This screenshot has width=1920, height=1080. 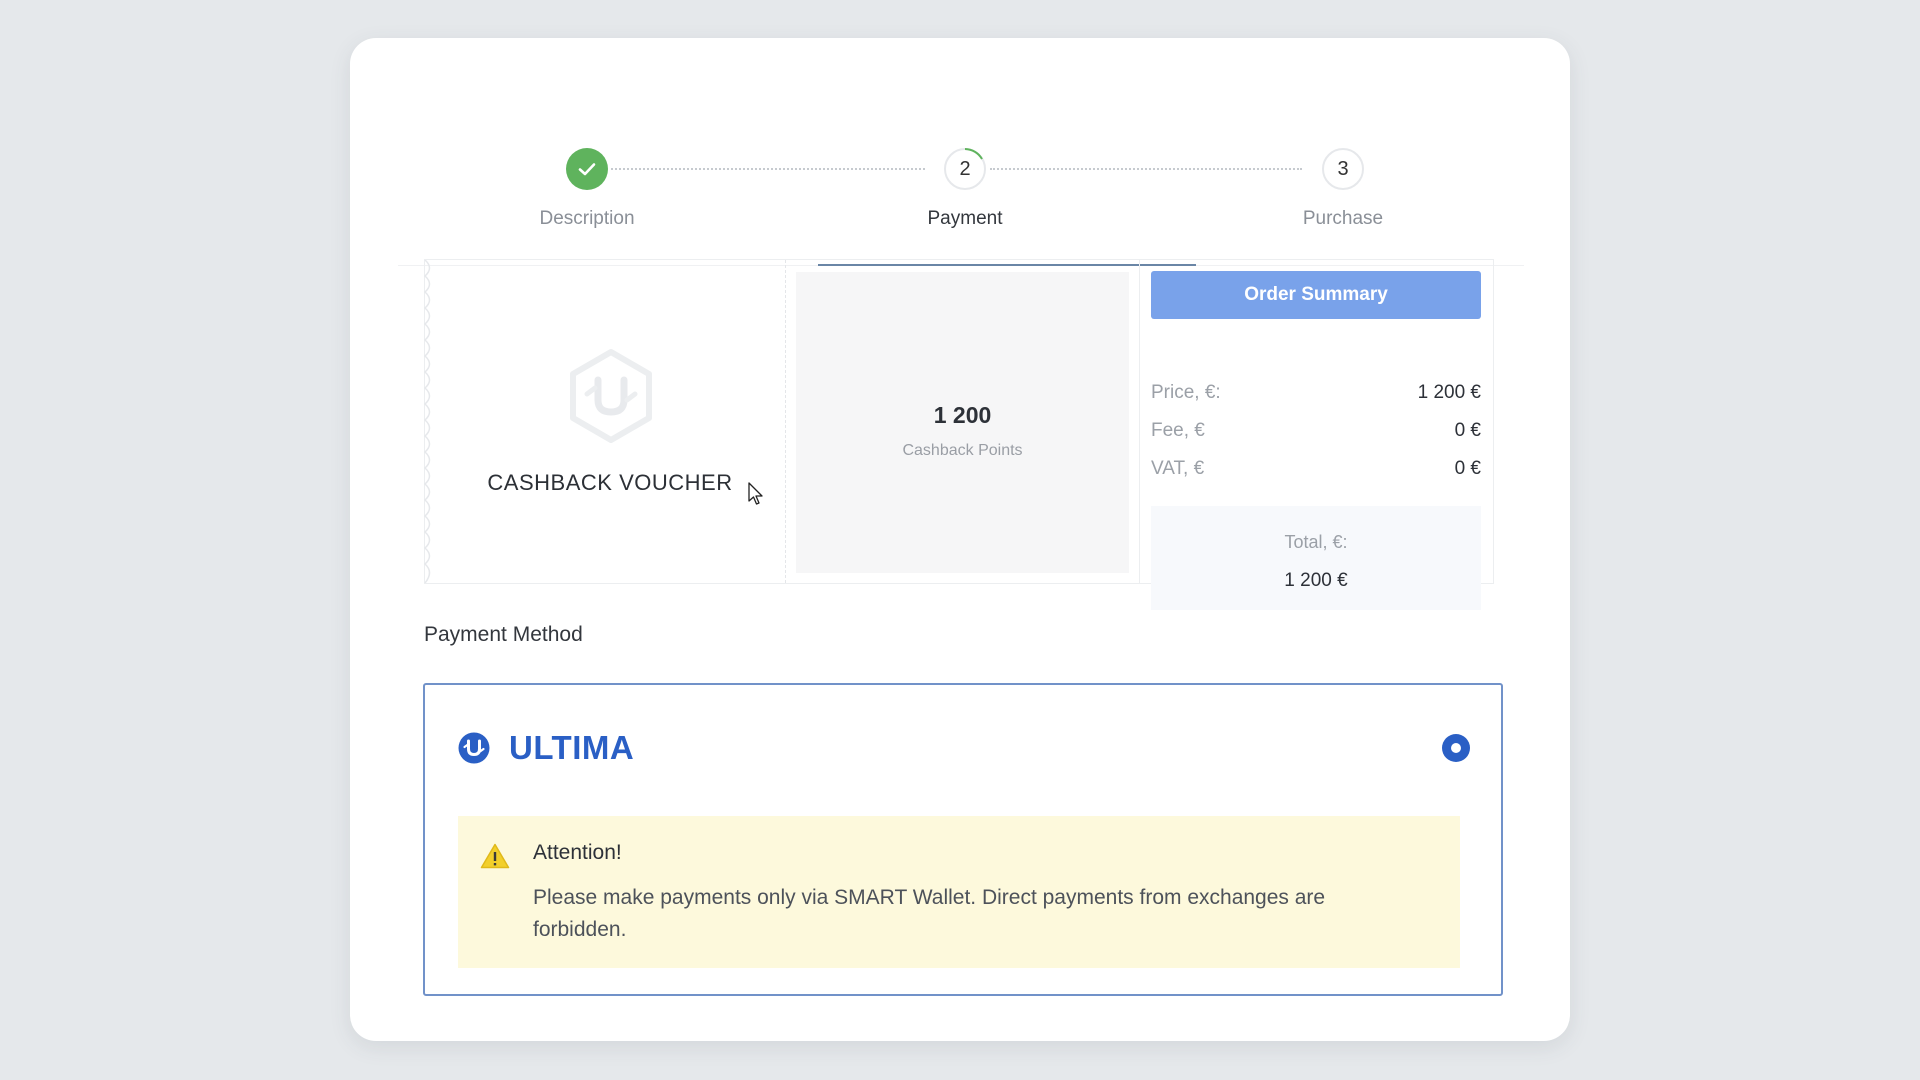 I want to click on summary-total-box: Total, €: 1 200 €, so click(x=1316, y=558).